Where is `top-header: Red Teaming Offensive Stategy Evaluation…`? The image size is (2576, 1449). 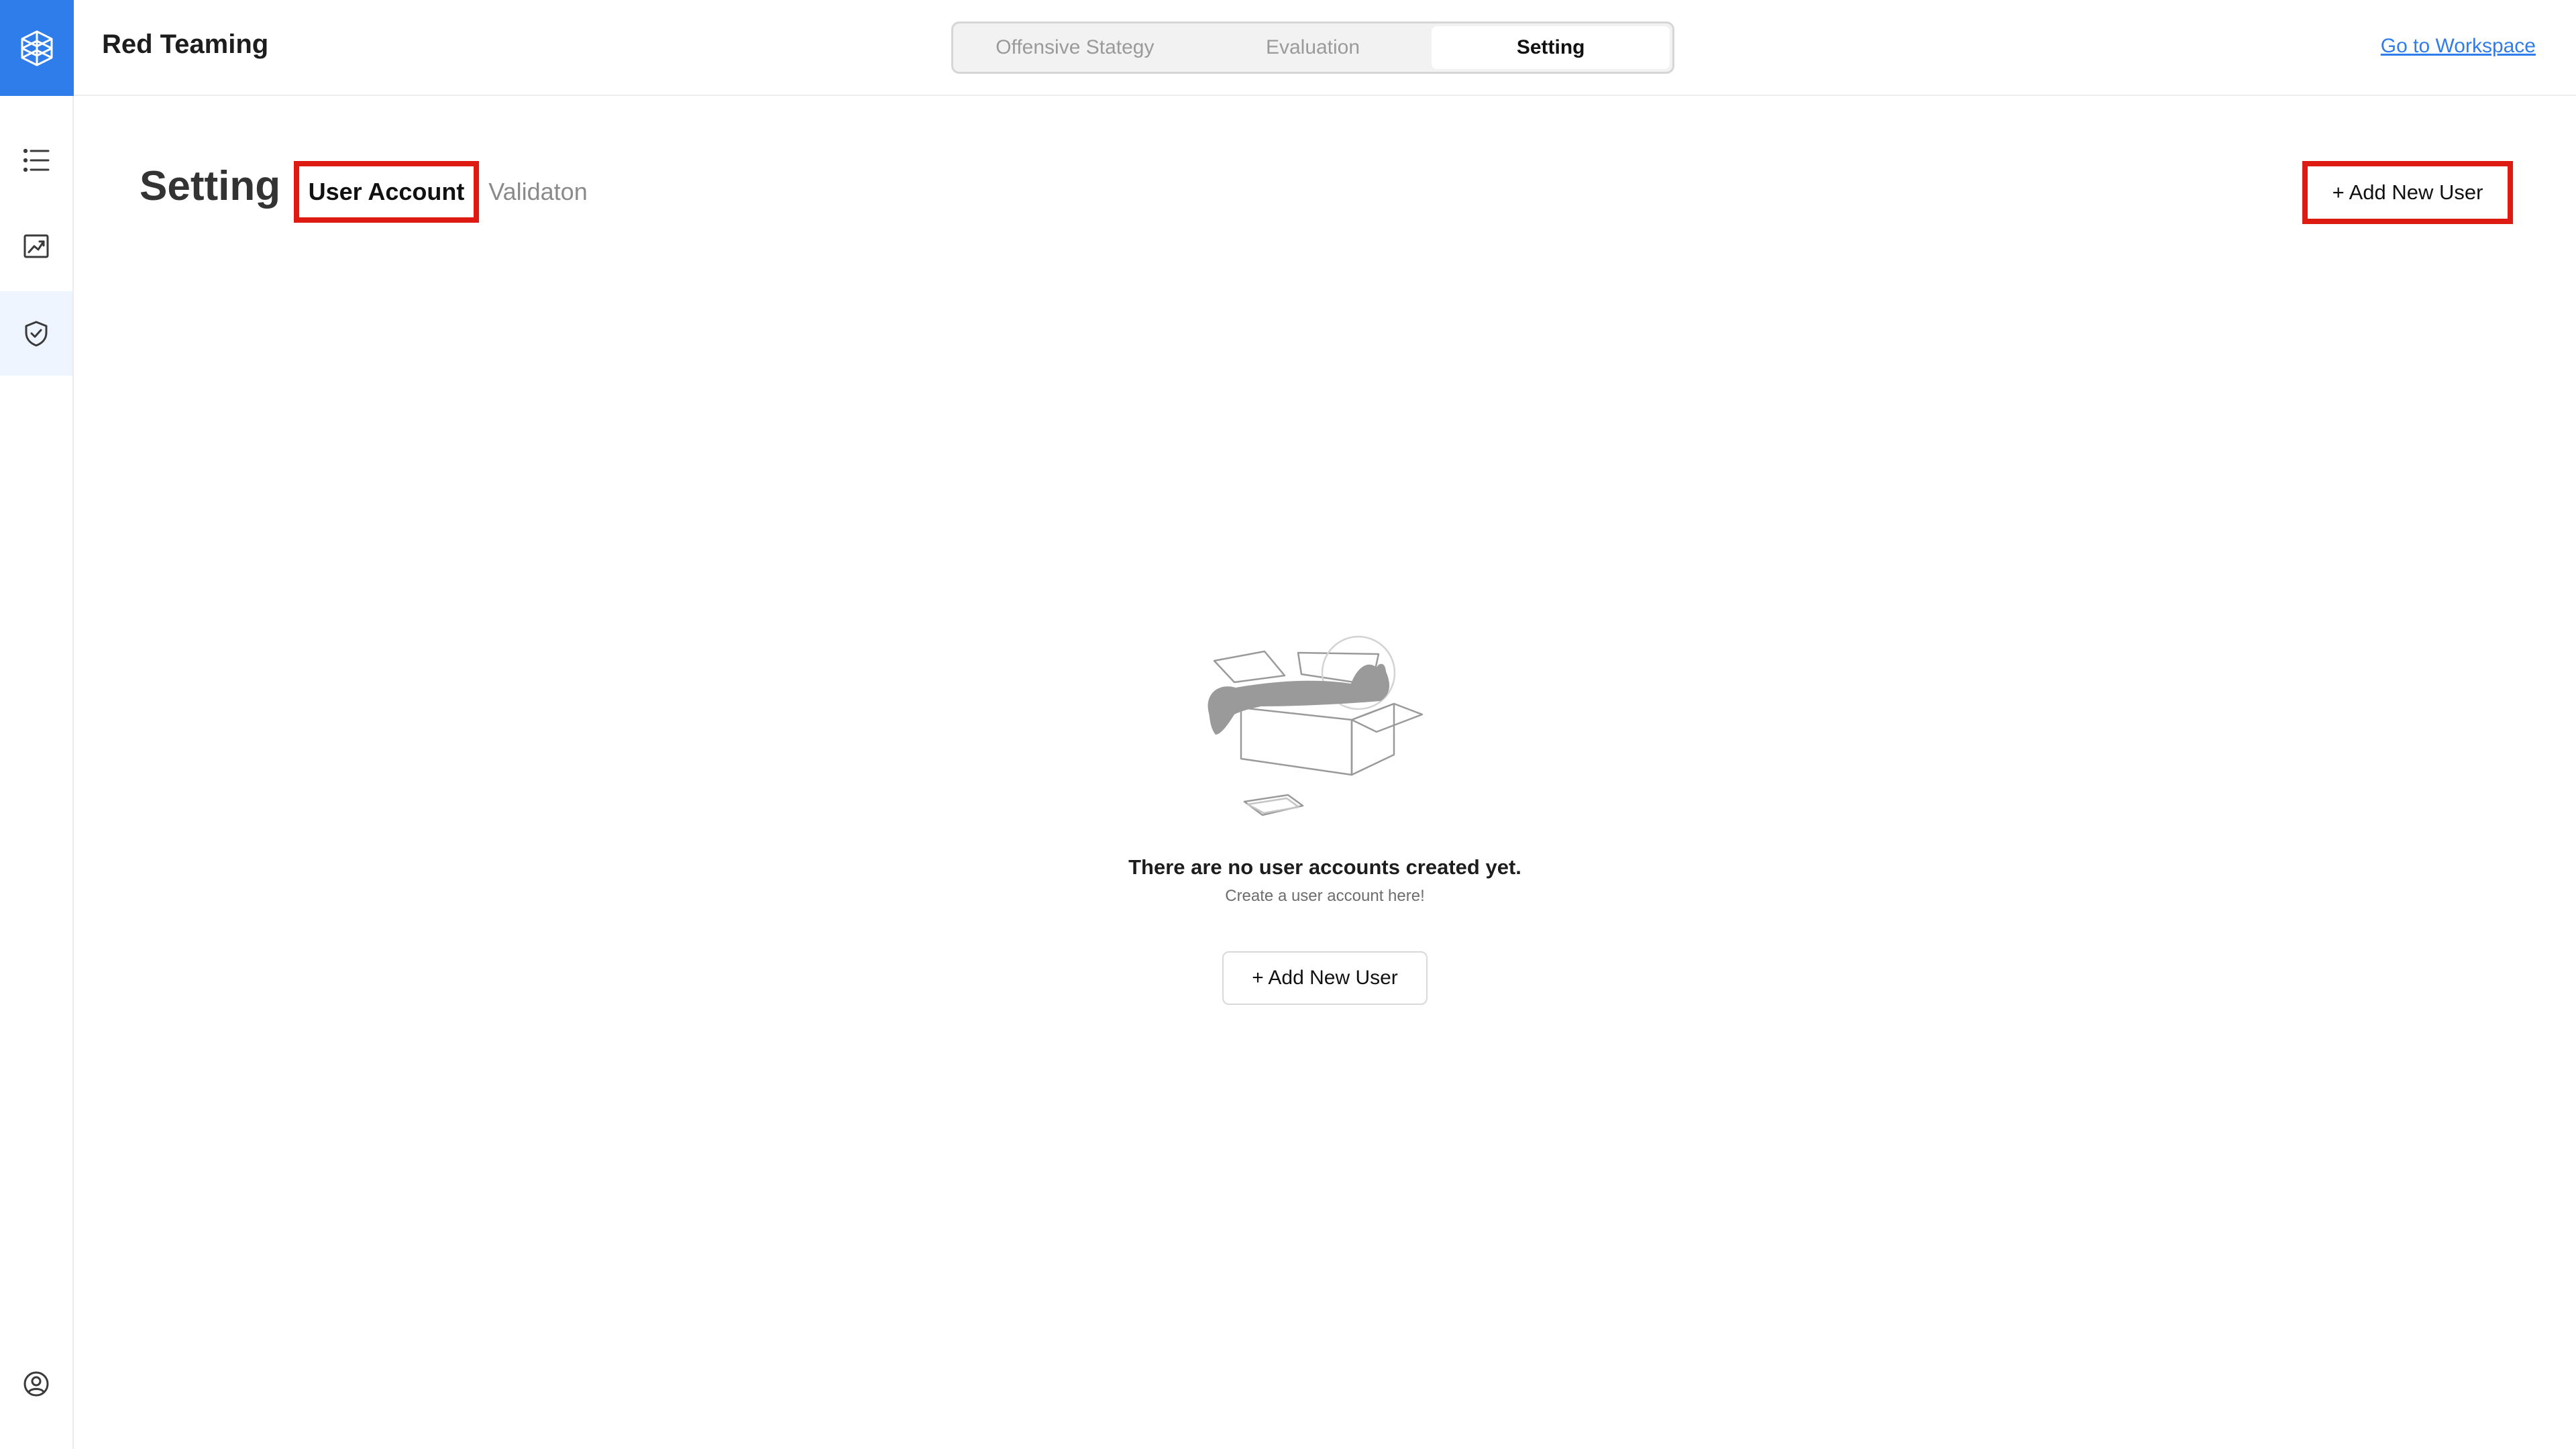 top-header: Red Teaming Offensive Stategy Evaluation… is located at coordinates (1325, 48).